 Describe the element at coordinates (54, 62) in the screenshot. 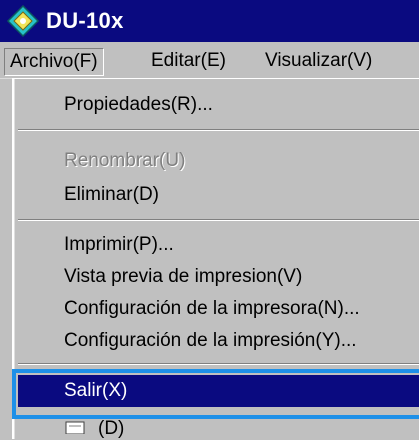

I see `menu-archivo: Archivo(F)` at that location.